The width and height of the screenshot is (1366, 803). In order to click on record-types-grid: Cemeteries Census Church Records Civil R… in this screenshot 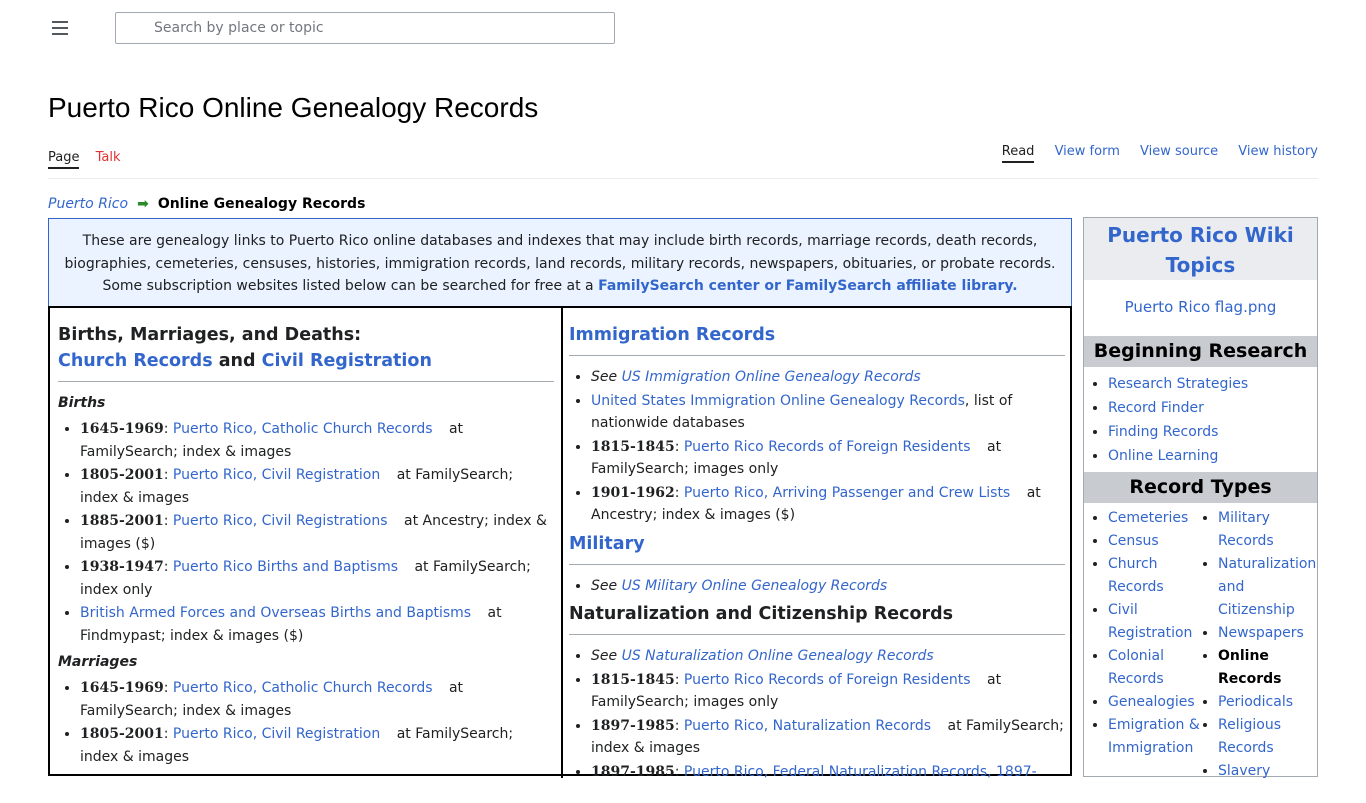, I will do `click(1200, 653)`.